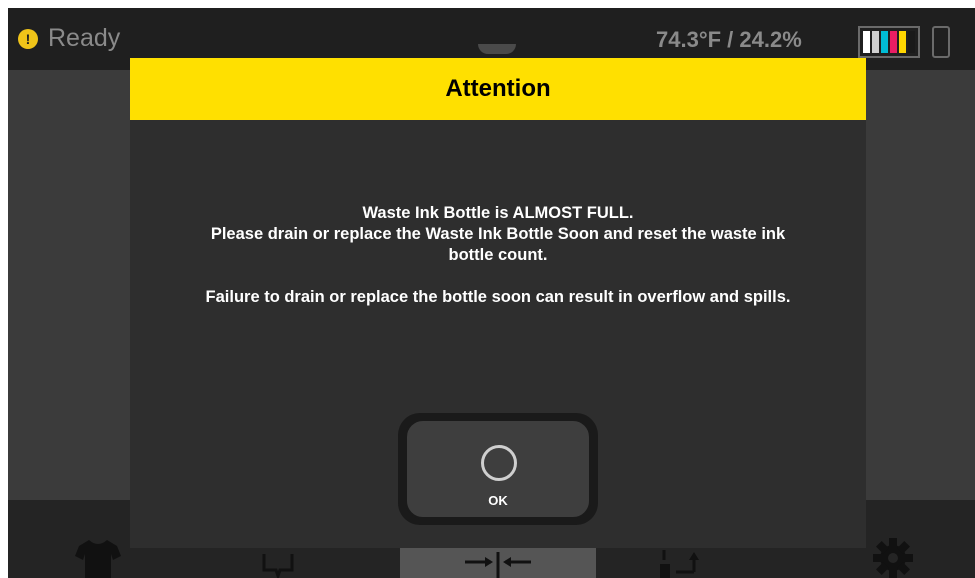 Image resolution: width=975 pixels, height=578 pixels. What do you see at coordinates (941, 42) in the screenshot?
I see `waste-ink-bottle-icon` at bounding box center [941, 42].